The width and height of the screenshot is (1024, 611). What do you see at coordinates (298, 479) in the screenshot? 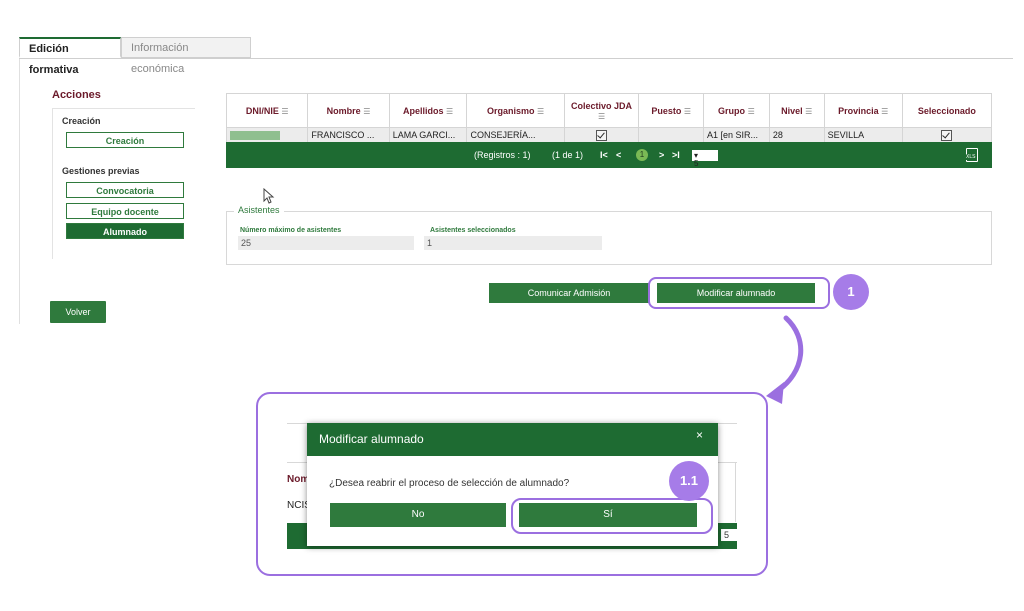
I see `bg-header-nombre: Nom` at bounding box center [298, 479].